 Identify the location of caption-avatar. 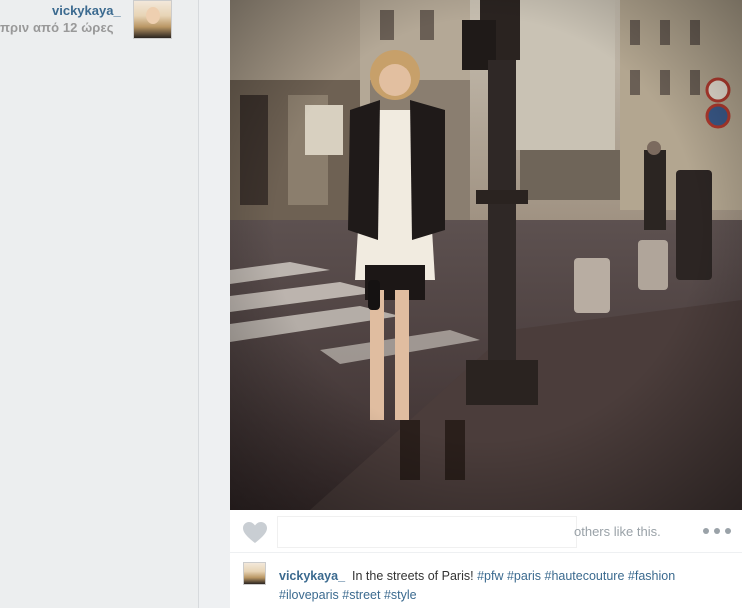
(254, 573).